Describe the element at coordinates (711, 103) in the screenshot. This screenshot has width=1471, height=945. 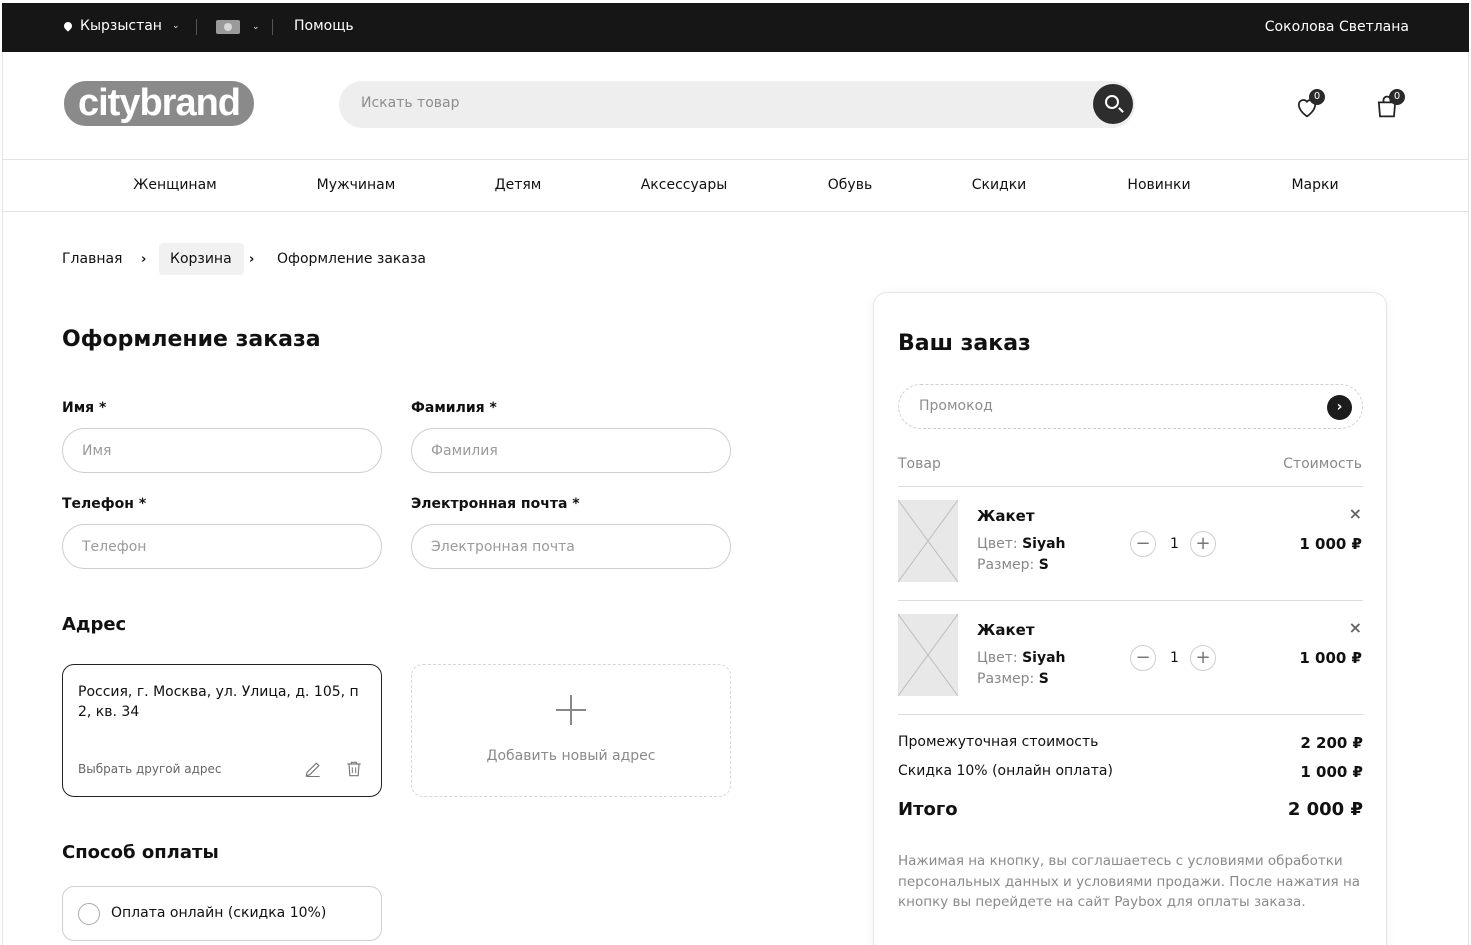
I see `search-input` at that location.